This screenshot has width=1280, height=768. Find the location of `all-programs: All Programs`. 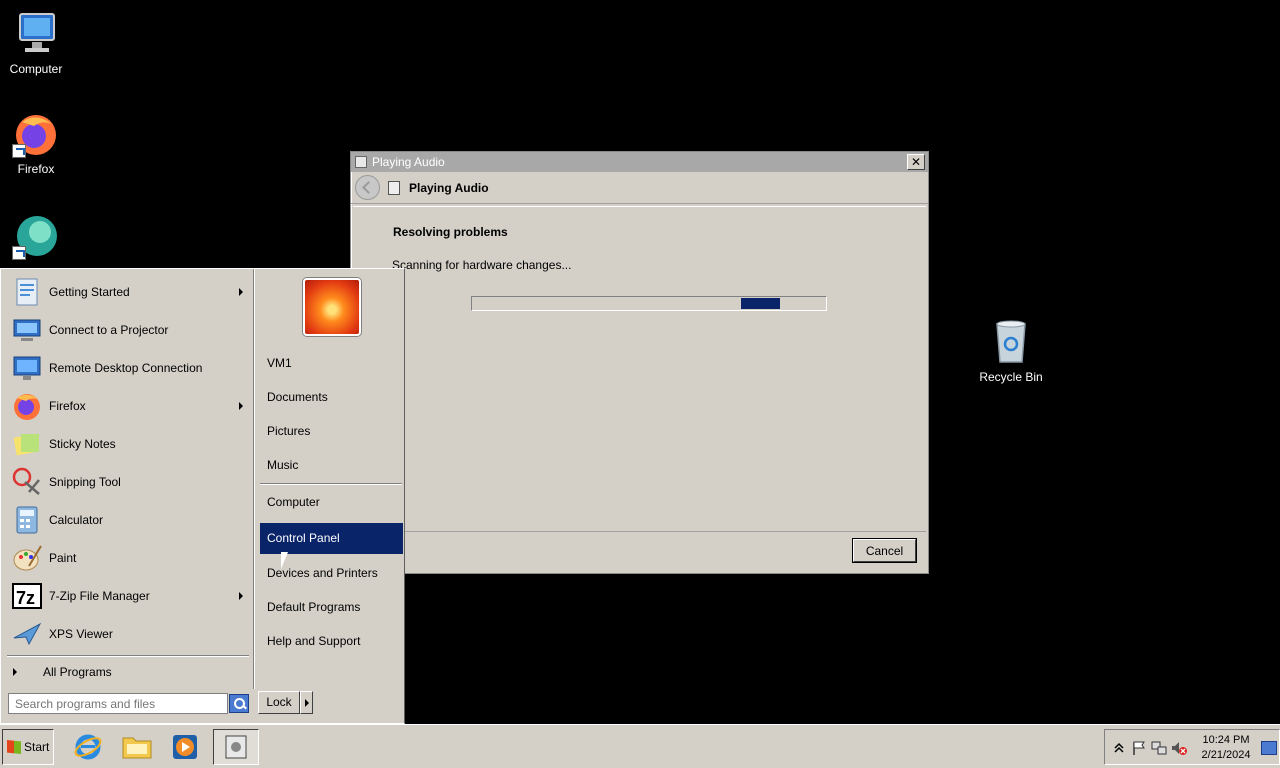

all-programs: All Programs is located at coordinates (60, 672).